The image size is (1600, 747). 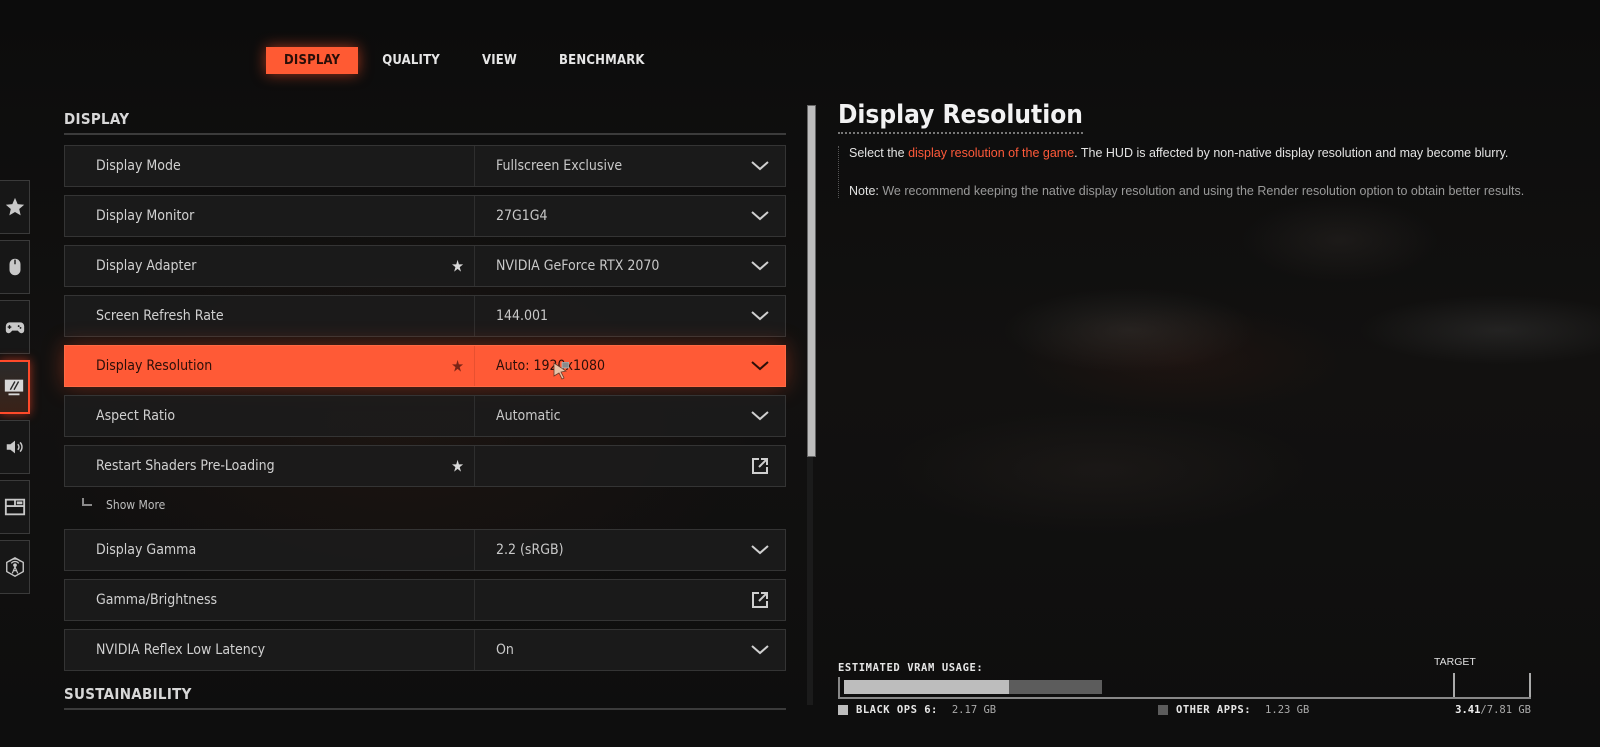 I want to click on setting-label: Display Resolution ★, so click(x=270, y=366).